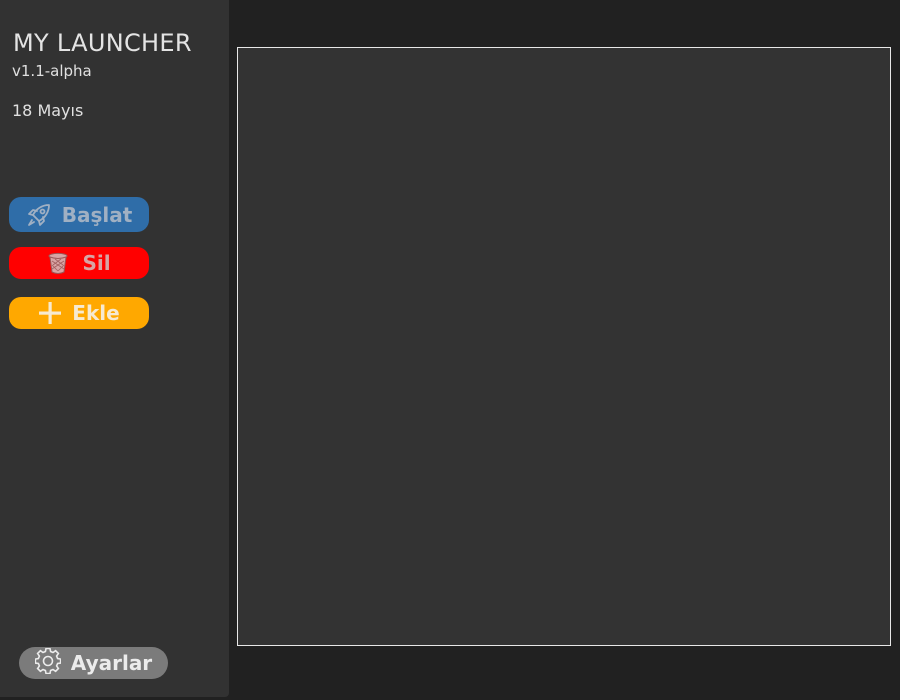  What do you see at coordinates (79, 263) in the screenshot?
I see `delete-button: Sil` at bounding box center [79, 263].